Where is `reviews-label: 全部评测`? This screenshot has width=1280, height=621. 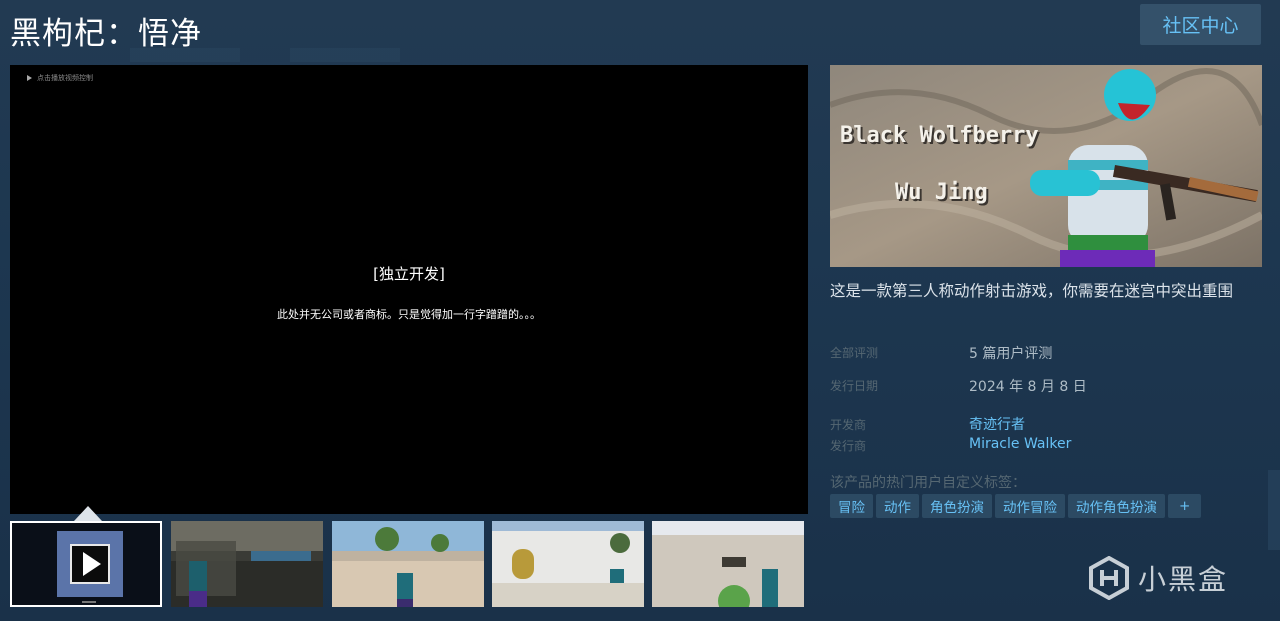
reviews-label: 全部评测 is located at coordinates (854, 353).